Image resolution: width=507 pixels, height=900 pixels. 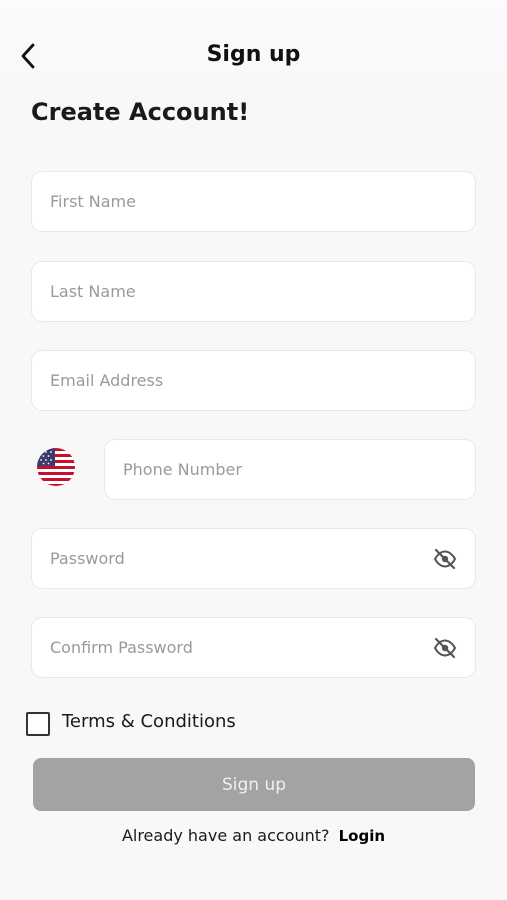 I want to click on login-prompt: Already have an account? Login, so click(x=253, y=835).